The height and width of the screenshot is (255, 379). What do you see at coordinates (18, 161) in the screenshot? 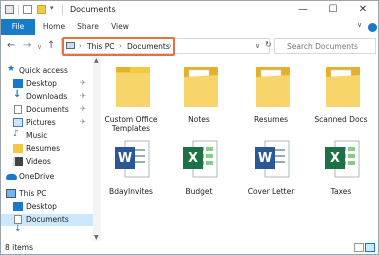
I see `video-icon` at bounding box center [18, 161].